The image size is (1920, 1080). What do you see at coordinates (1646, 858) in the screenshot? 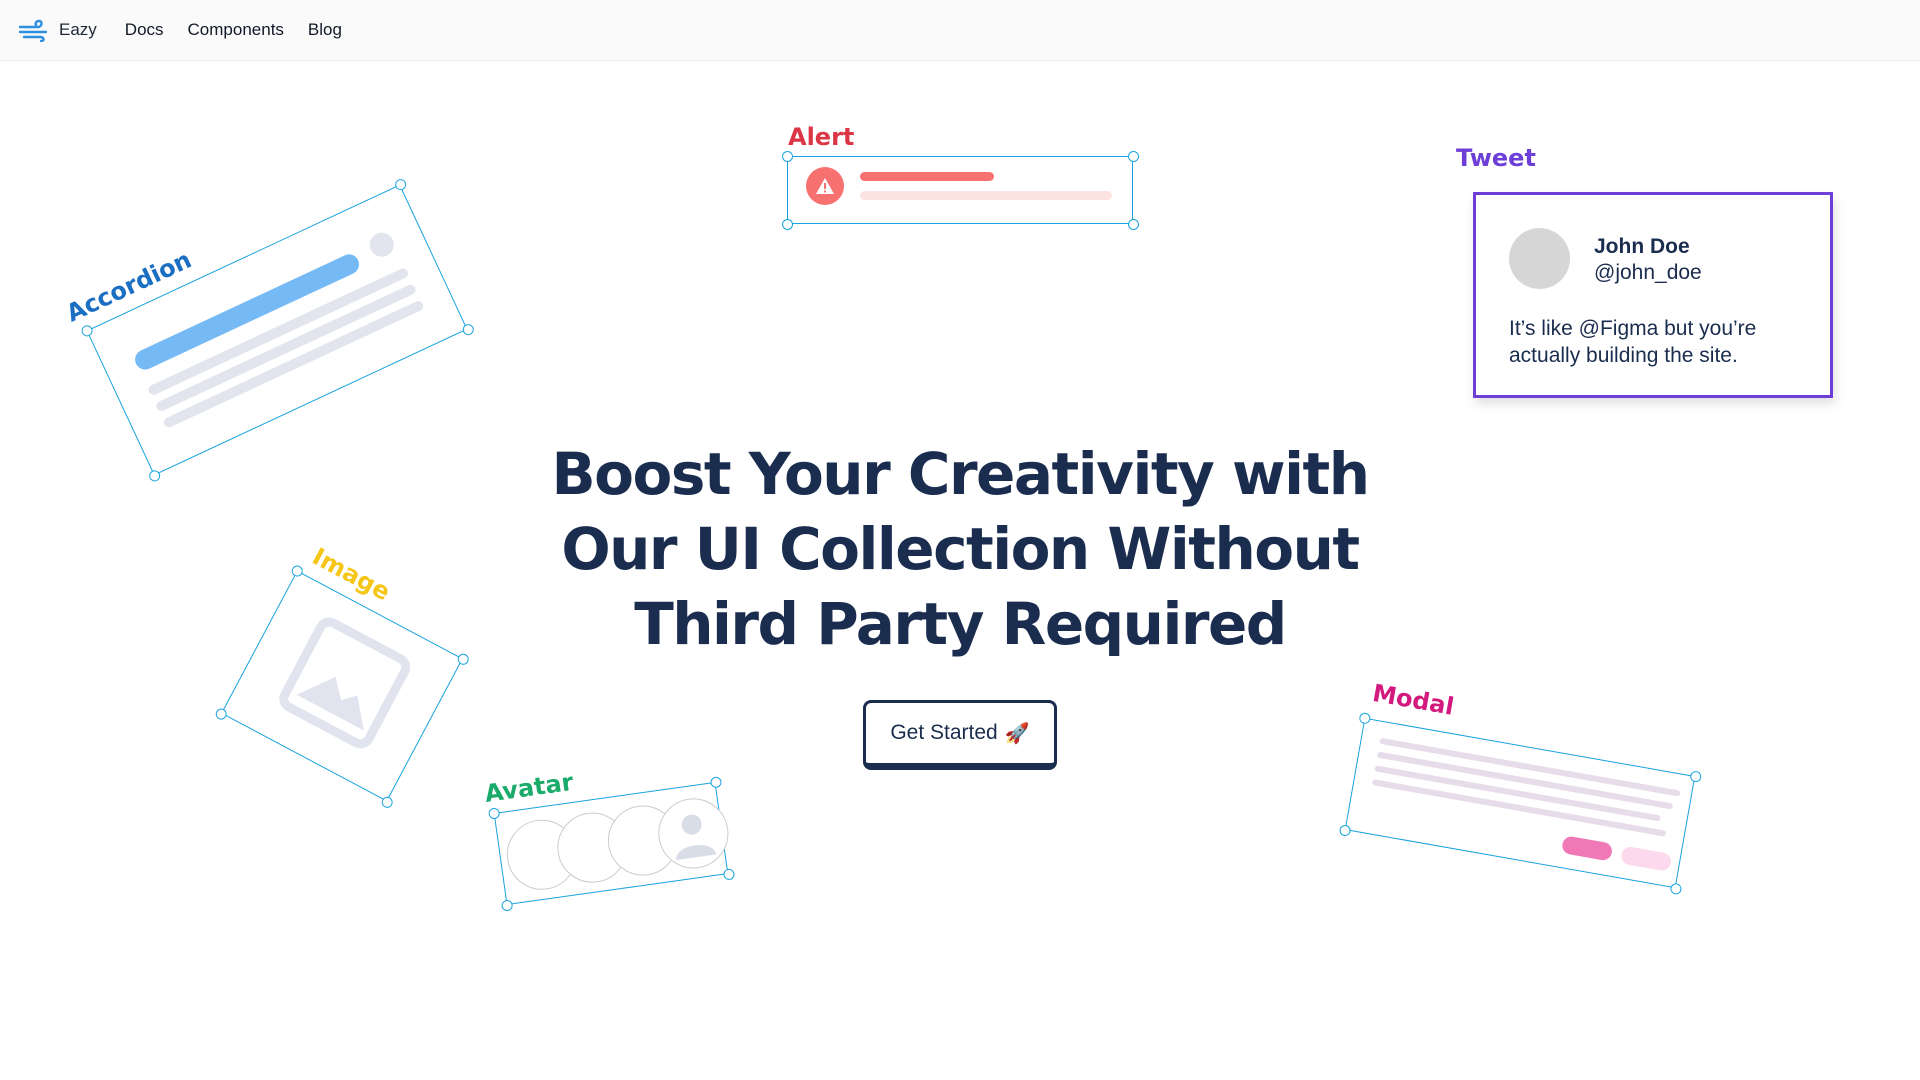
I see `modal-secondary-button-placeholder` at bounding box center [1646, 858].